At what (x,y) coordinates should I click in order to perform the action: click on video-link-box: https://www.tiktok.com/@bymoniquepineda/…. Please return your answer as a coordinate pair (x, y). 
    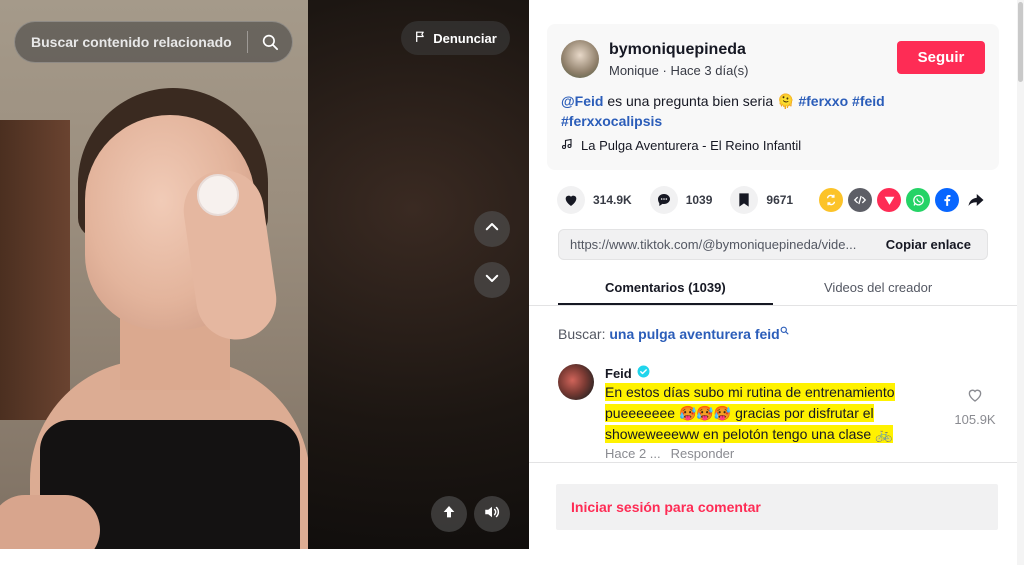
    Looking at the image, I should click on (773, 244).